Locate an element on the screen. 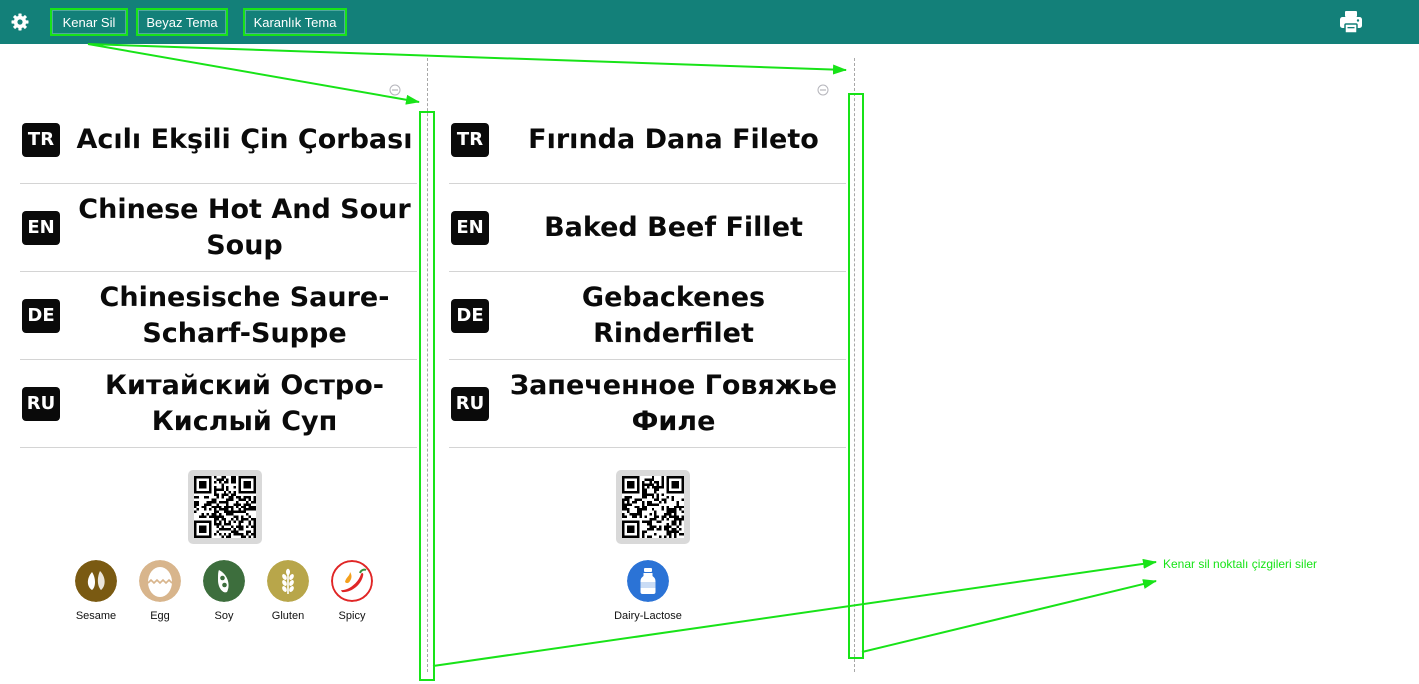 The width and height of the screenshot is (1419, 684). allergen-egg: Egg is located at coordinates (160, 591).